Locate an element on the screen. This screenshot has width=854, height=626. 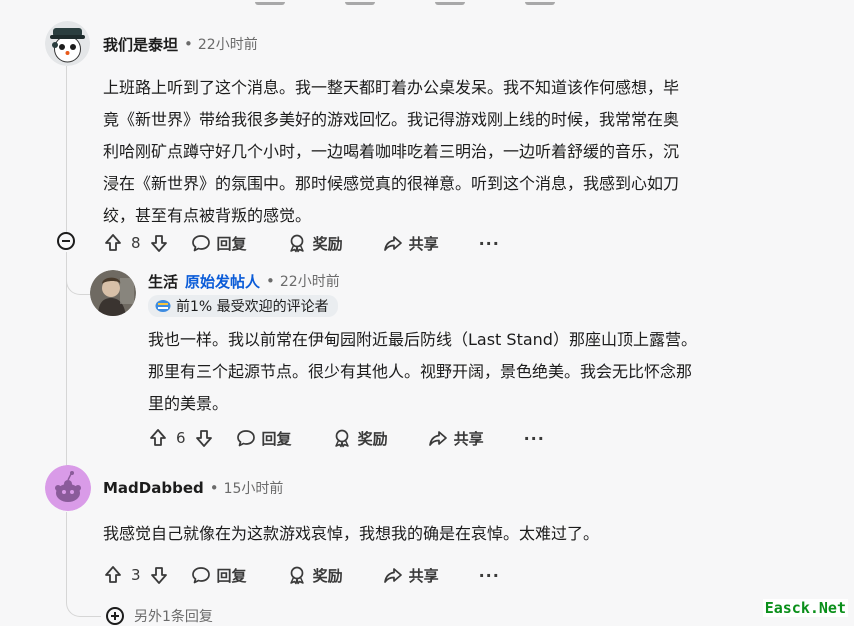
user-photo-avatar-icon is located at coordinates (113, 293).